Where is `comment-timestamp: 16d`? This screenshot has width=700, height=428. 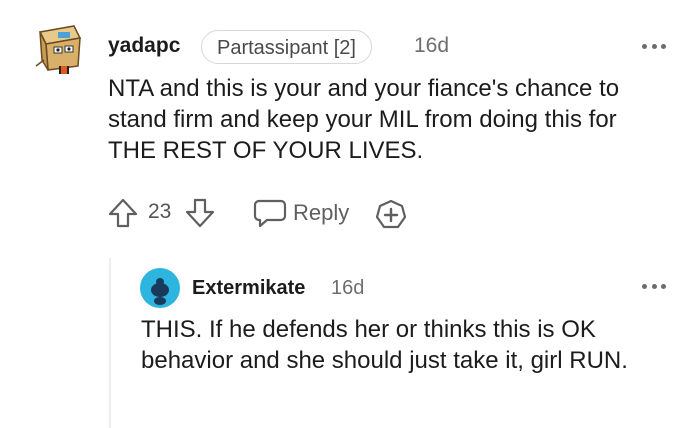
comment-timestamp: 16d is located at coordinates (432, 45).